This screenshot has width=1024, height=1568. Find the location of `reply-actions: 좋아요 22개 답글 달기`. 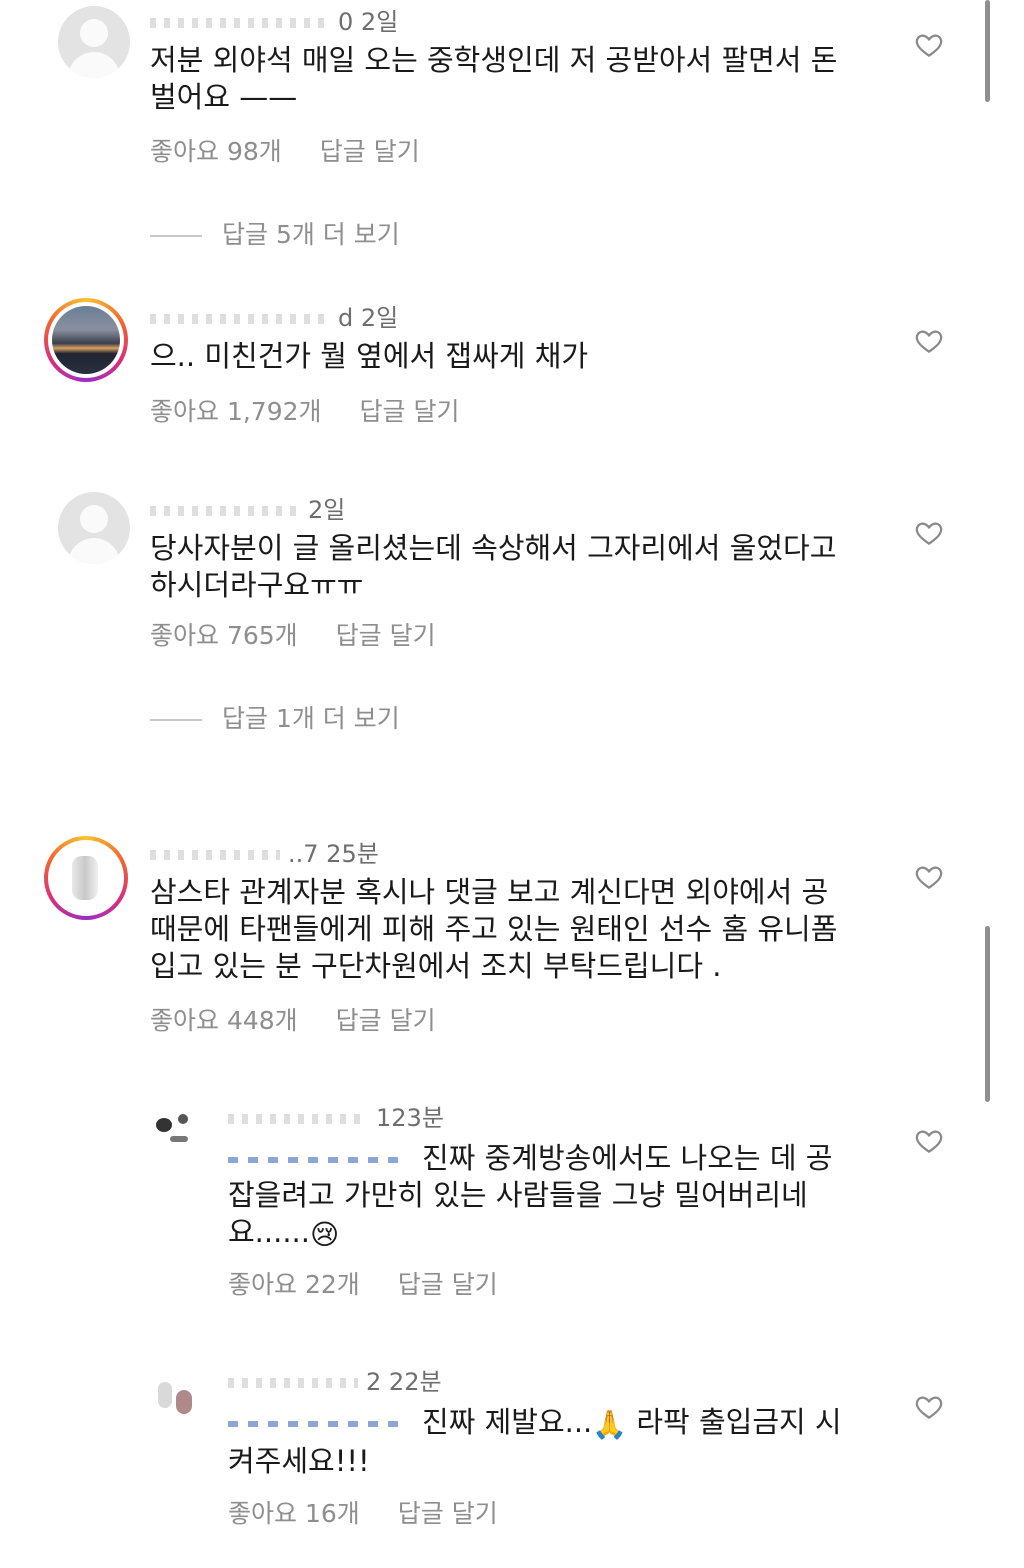

reply-actions: 좋아요 22개 답글 달기 is located at coordinates (382, 1283).